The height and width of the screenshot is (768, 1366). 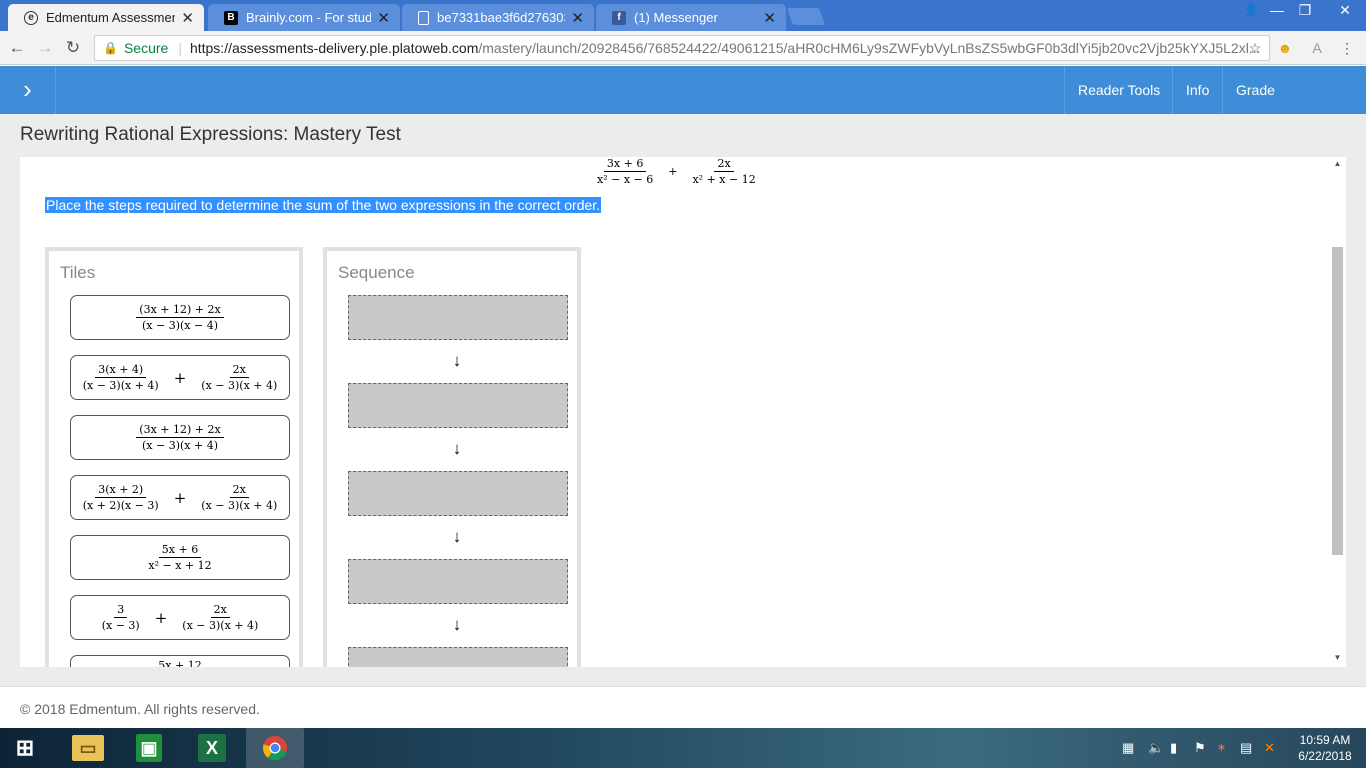 I want to click on wifi-tray-icon: ▮, so click(x=1173, y=748).